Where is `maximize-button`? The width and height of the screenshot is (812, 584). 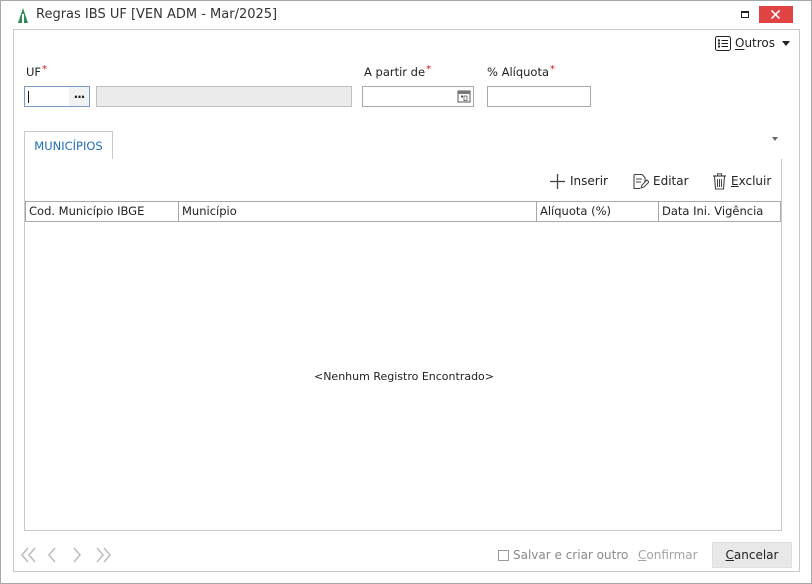 maximize-button is located at coordinates (744, 14).